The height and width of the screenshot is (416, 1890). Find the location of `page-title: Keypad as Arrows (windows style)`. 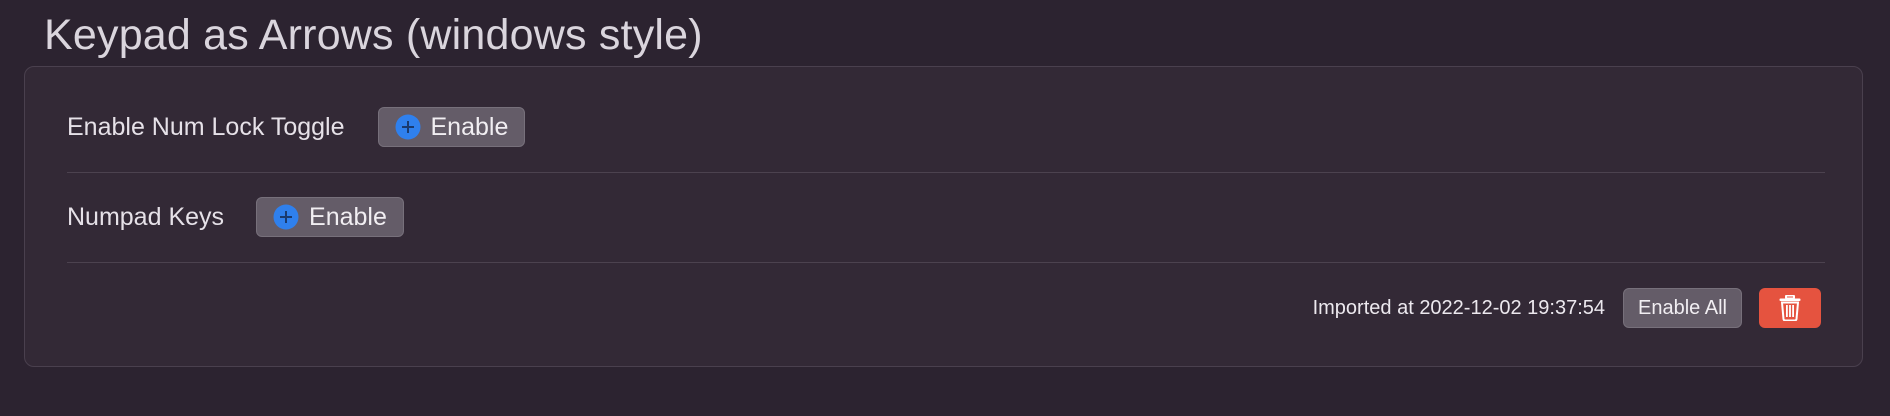

page-title: Keypad as Arrows (windows style) is located at coordinates (373, 35).